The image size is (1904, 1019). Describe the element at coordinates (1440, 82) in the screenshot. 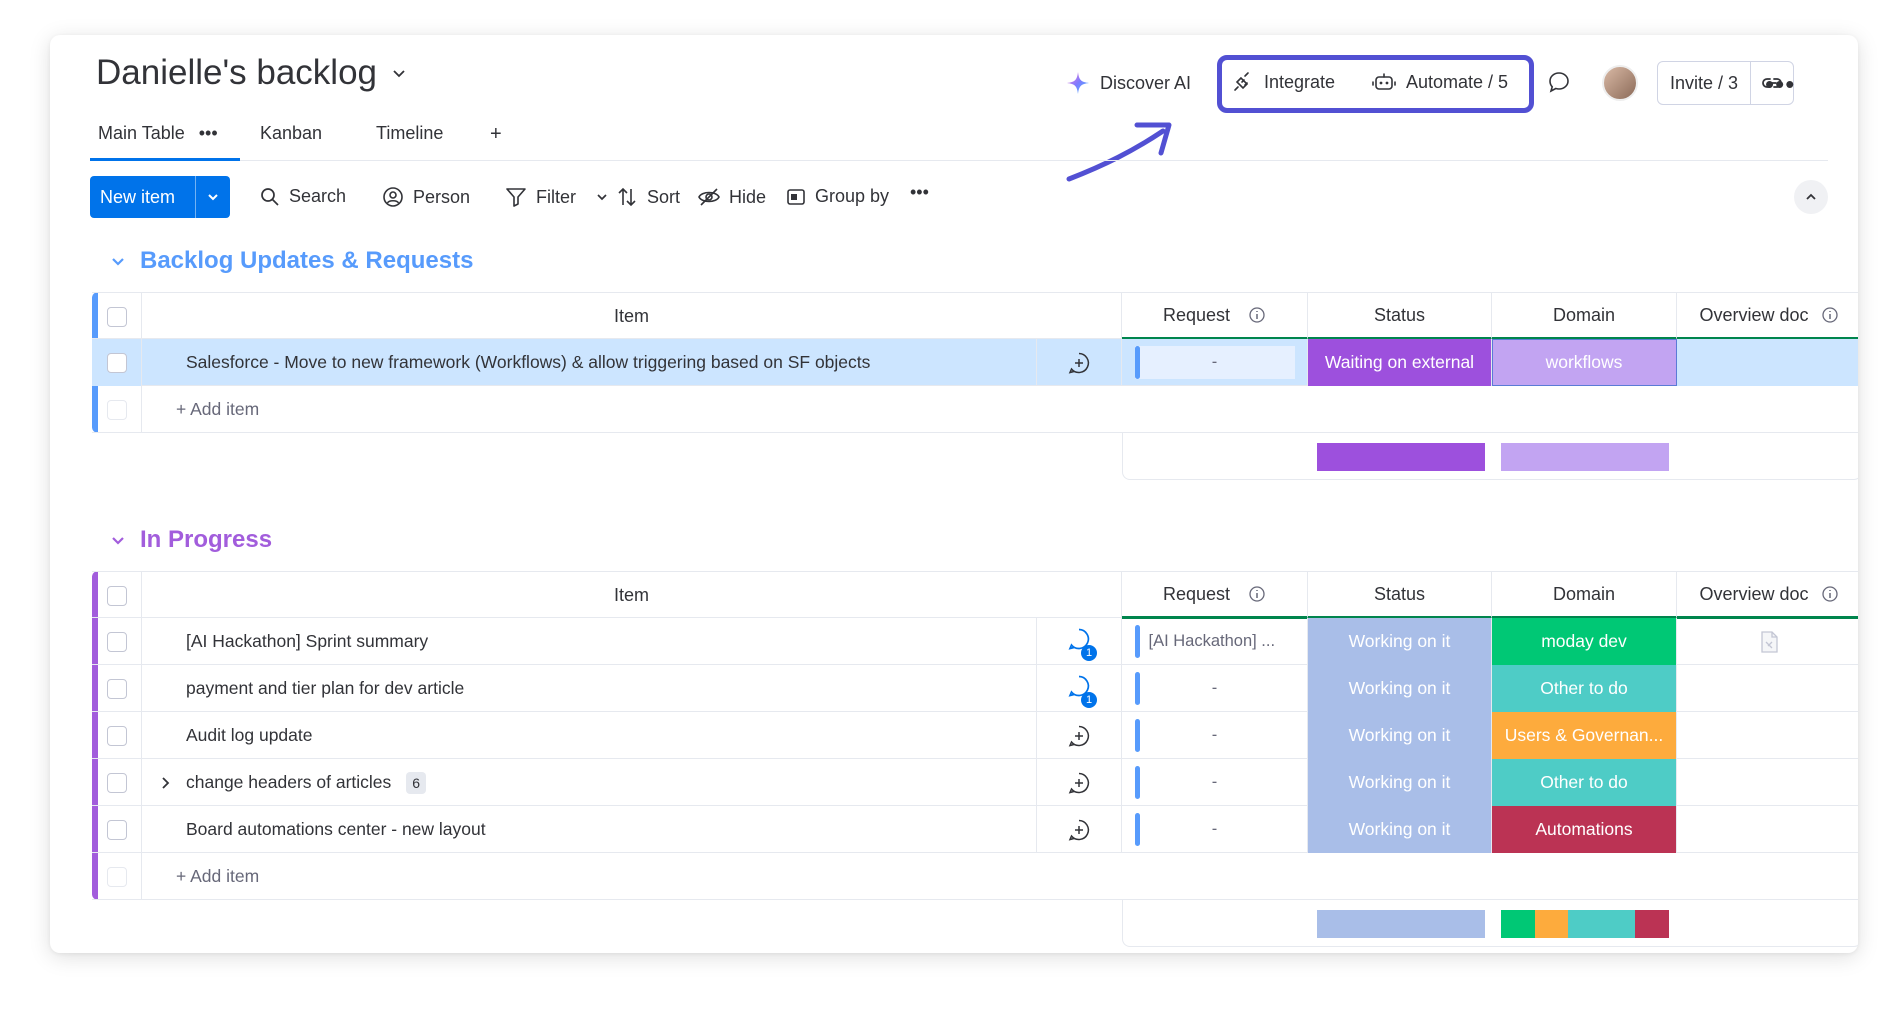

I see `automate-button: Automate / 5` at that location.